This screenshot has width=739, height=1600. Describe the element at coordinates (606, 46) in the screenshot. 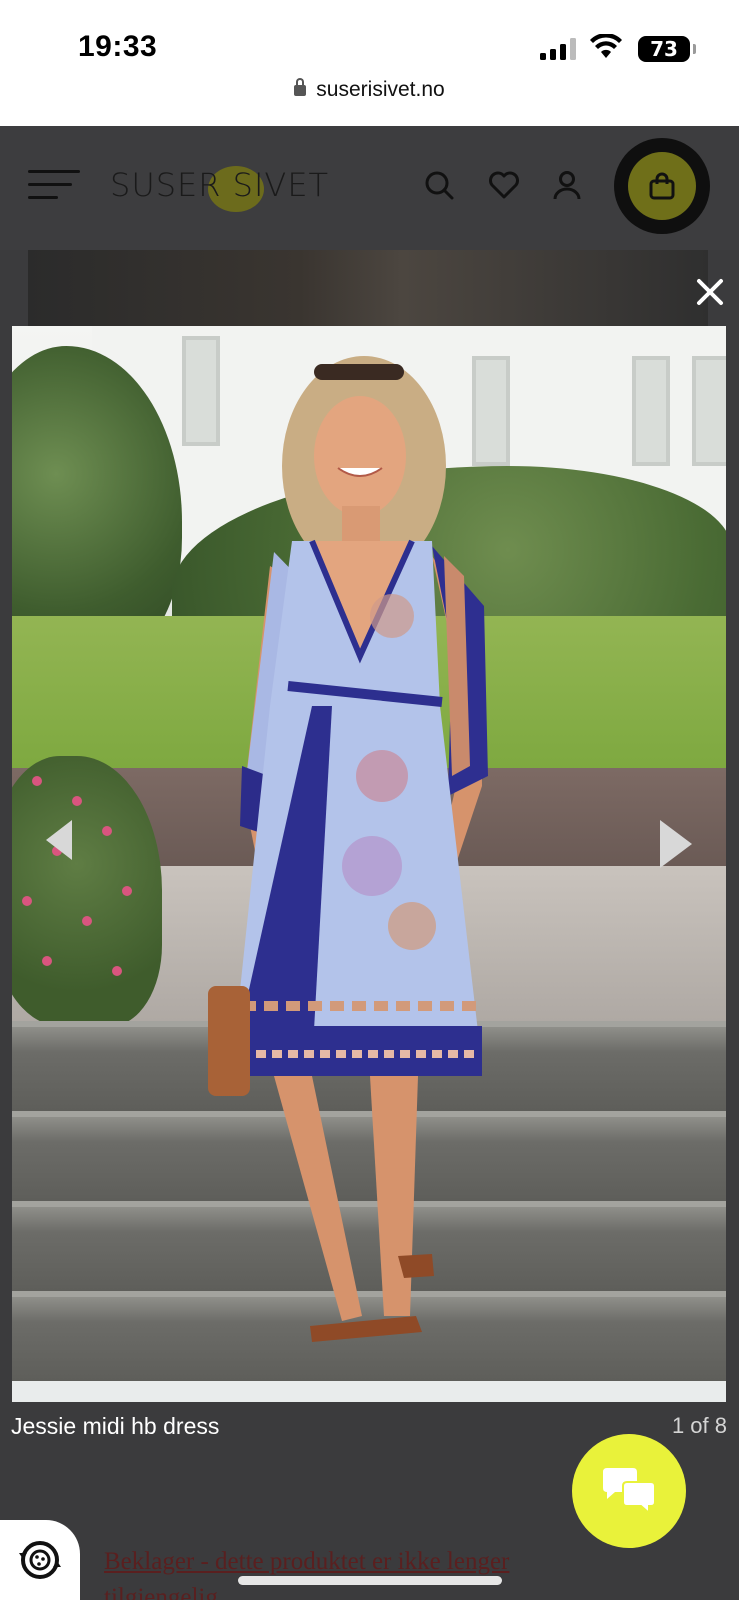

I see `wifi-icon` at that location.